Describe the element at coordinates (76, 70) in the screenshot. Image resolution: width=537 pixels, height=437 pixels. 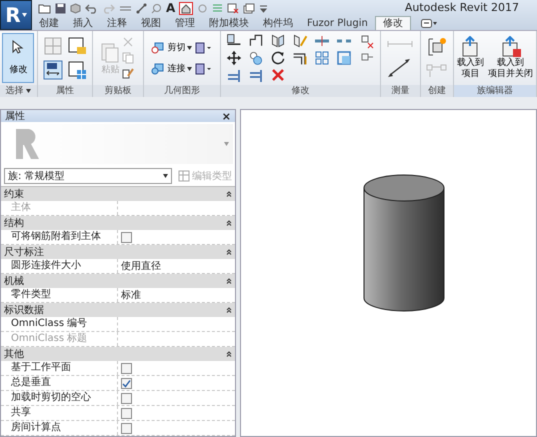
I see `grid-panel-icon` at that location.